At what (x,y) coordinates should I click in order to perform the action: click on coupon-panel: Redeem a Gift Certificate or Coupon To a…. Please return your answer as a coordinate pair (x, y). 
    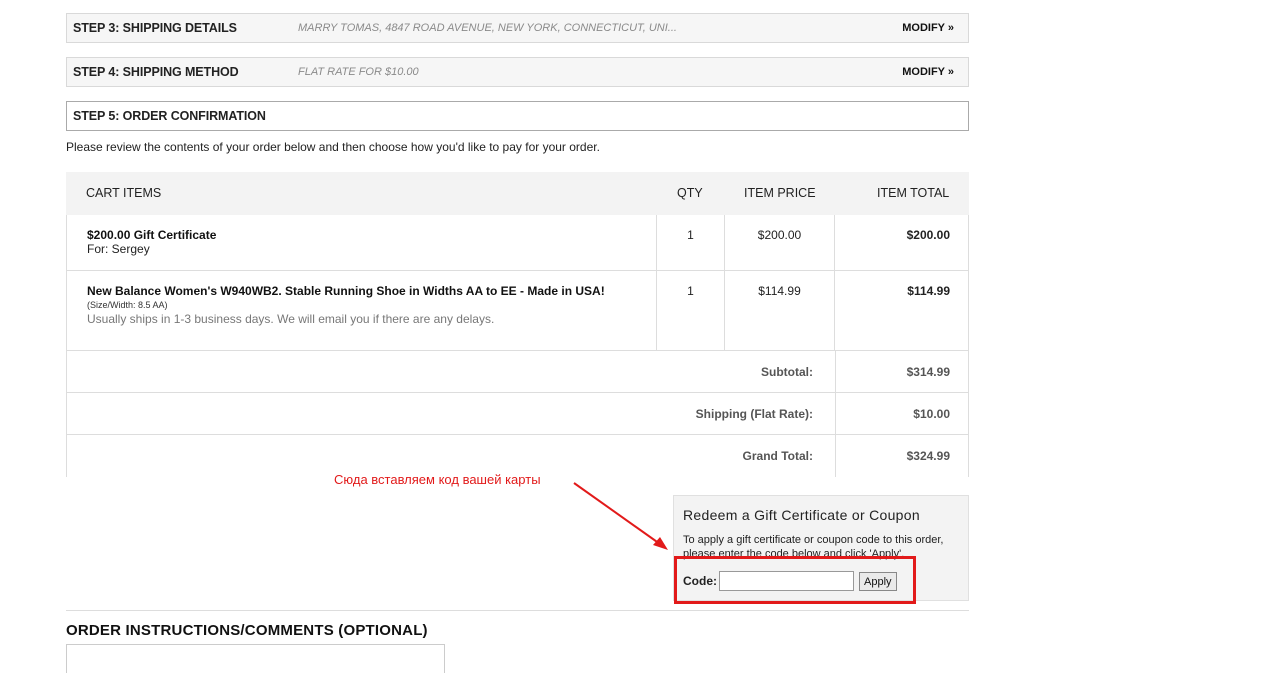
    Looking at the image, I should click on (821, 548).